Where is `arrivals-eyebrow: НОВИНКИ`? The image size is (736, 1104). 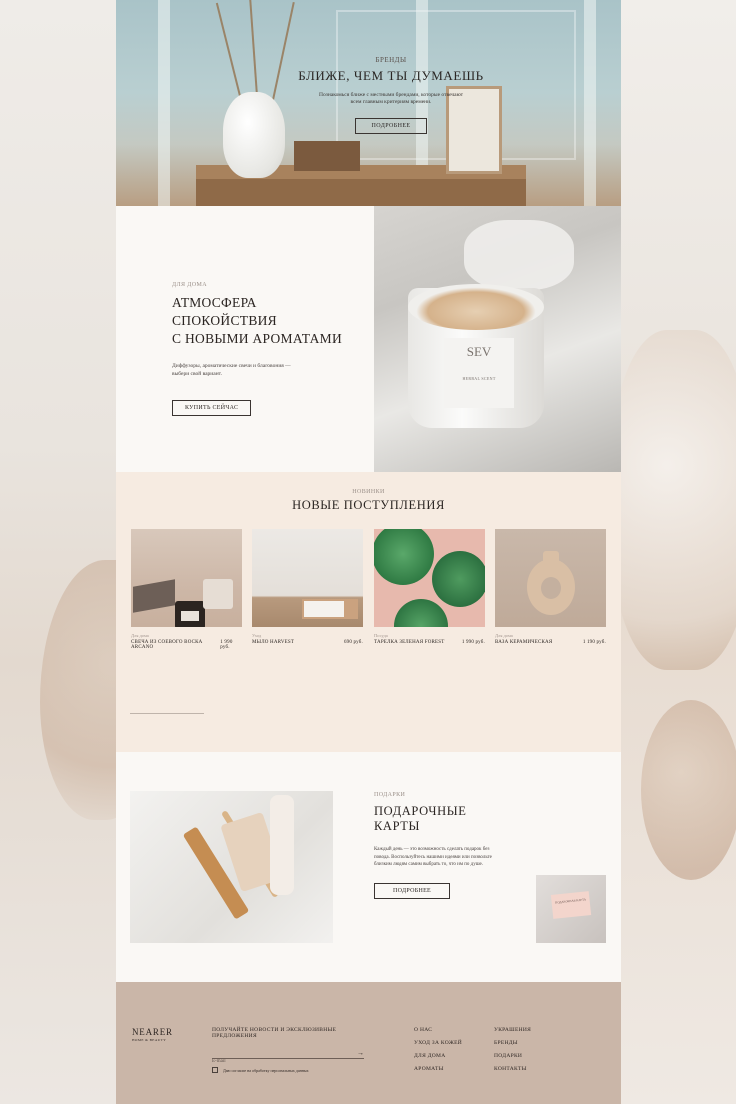 arrivals-eyebrow: НОВИНКИ is located at coordinates (368, 492).